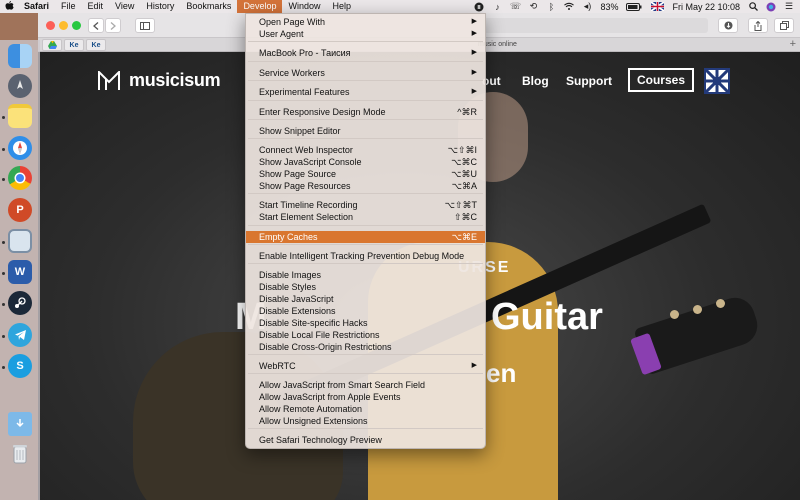 Image resolution: width=800 pixels, height=500 pixels. Describe the element at coordinates (365, 162) in the screenshot. I see `menu-item-show-javascript-console: Show JavaScript Console ⌥⌘C` at that location.